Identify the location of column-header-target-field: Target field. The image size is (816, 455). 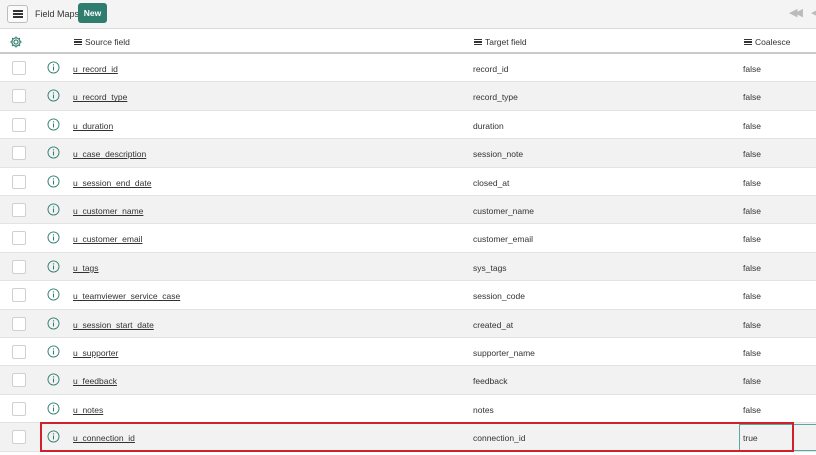
(500, 42).